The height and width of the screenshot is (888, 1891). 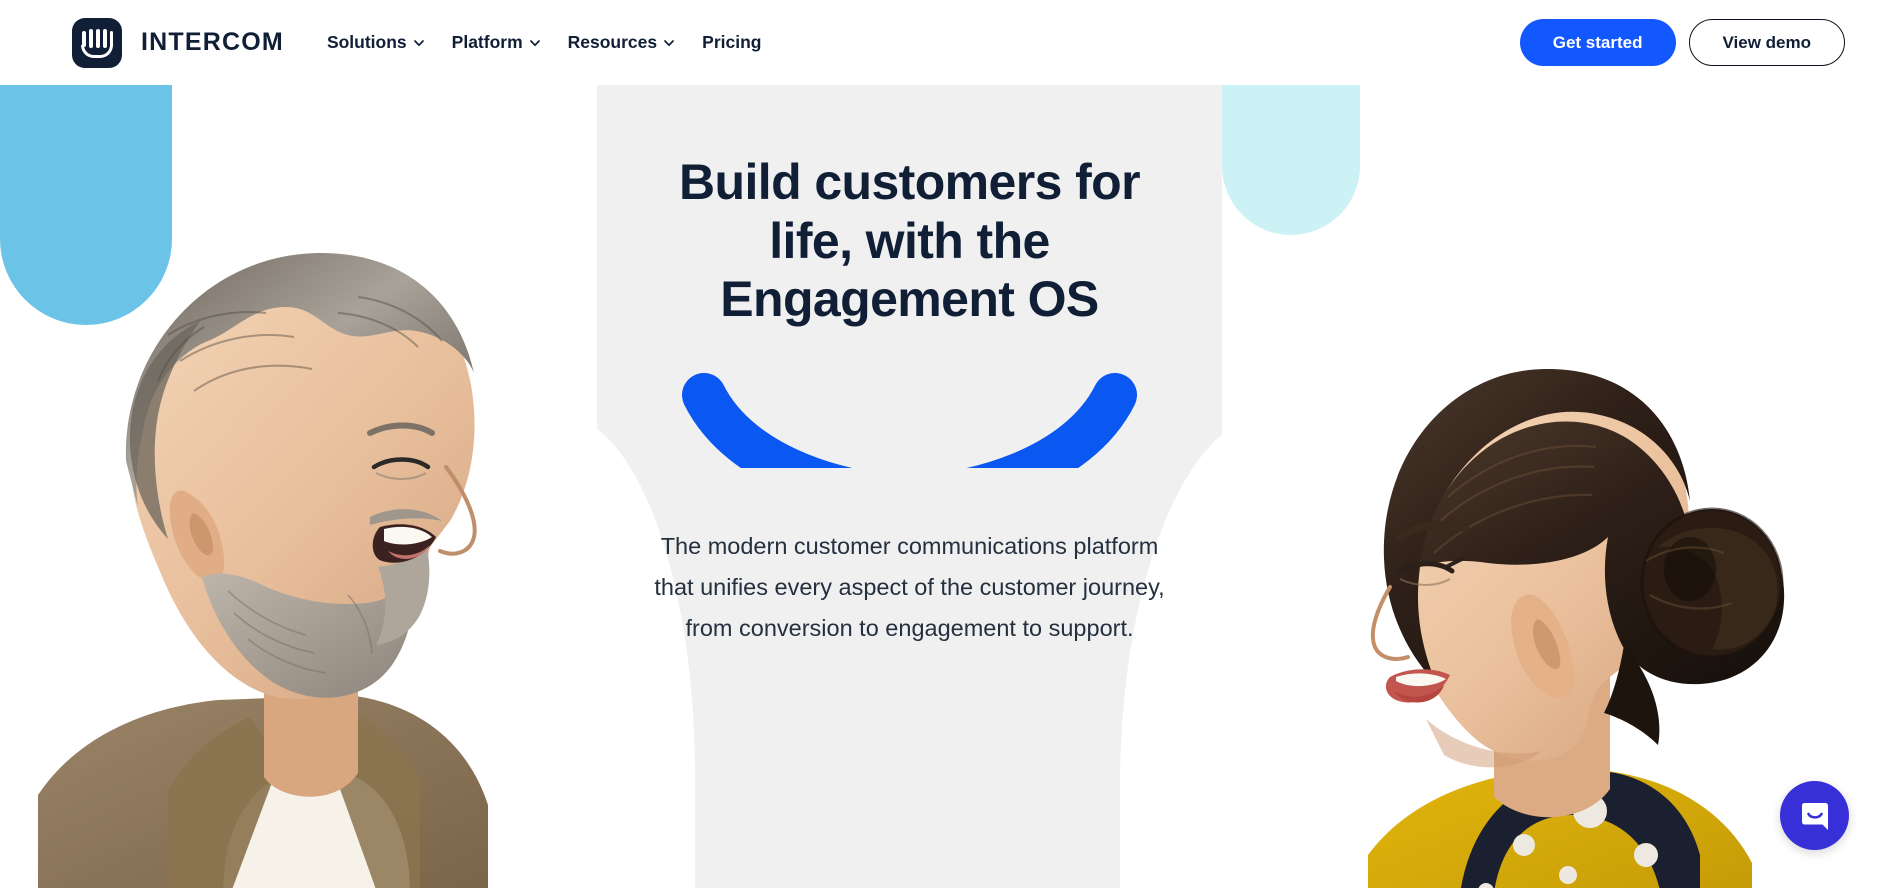 What do you see at coordinates (1682, 42) in the screenshot?
I see `header-actions: Get started View demo` at bounding box center [1682, 42].